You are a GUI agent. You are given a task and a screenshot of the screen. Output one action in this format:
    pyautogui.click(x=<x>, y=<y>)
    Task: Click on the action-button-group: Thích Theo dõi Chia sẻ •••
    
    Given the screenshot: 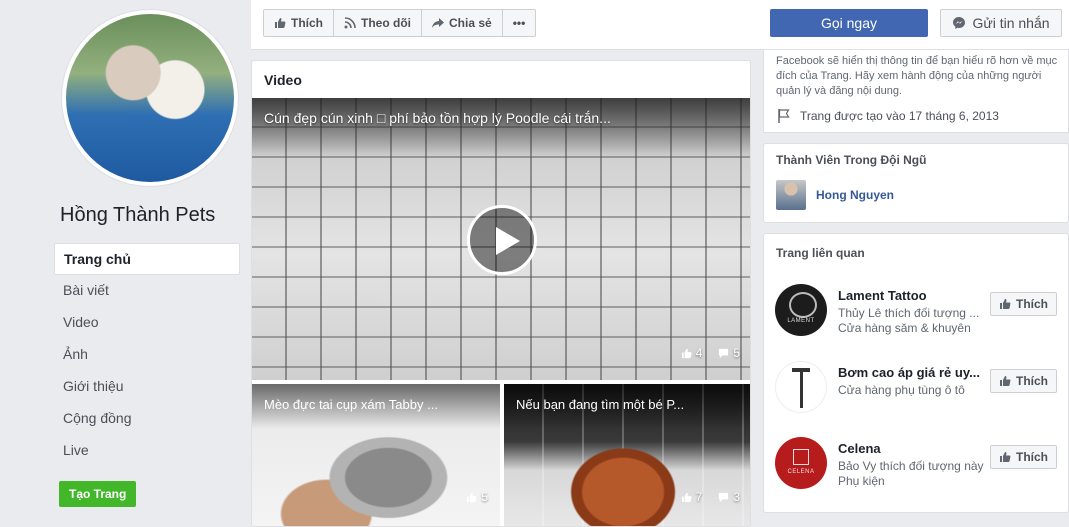 What is the action you would take?
    pyautogui.click(x=400, y=23)
    